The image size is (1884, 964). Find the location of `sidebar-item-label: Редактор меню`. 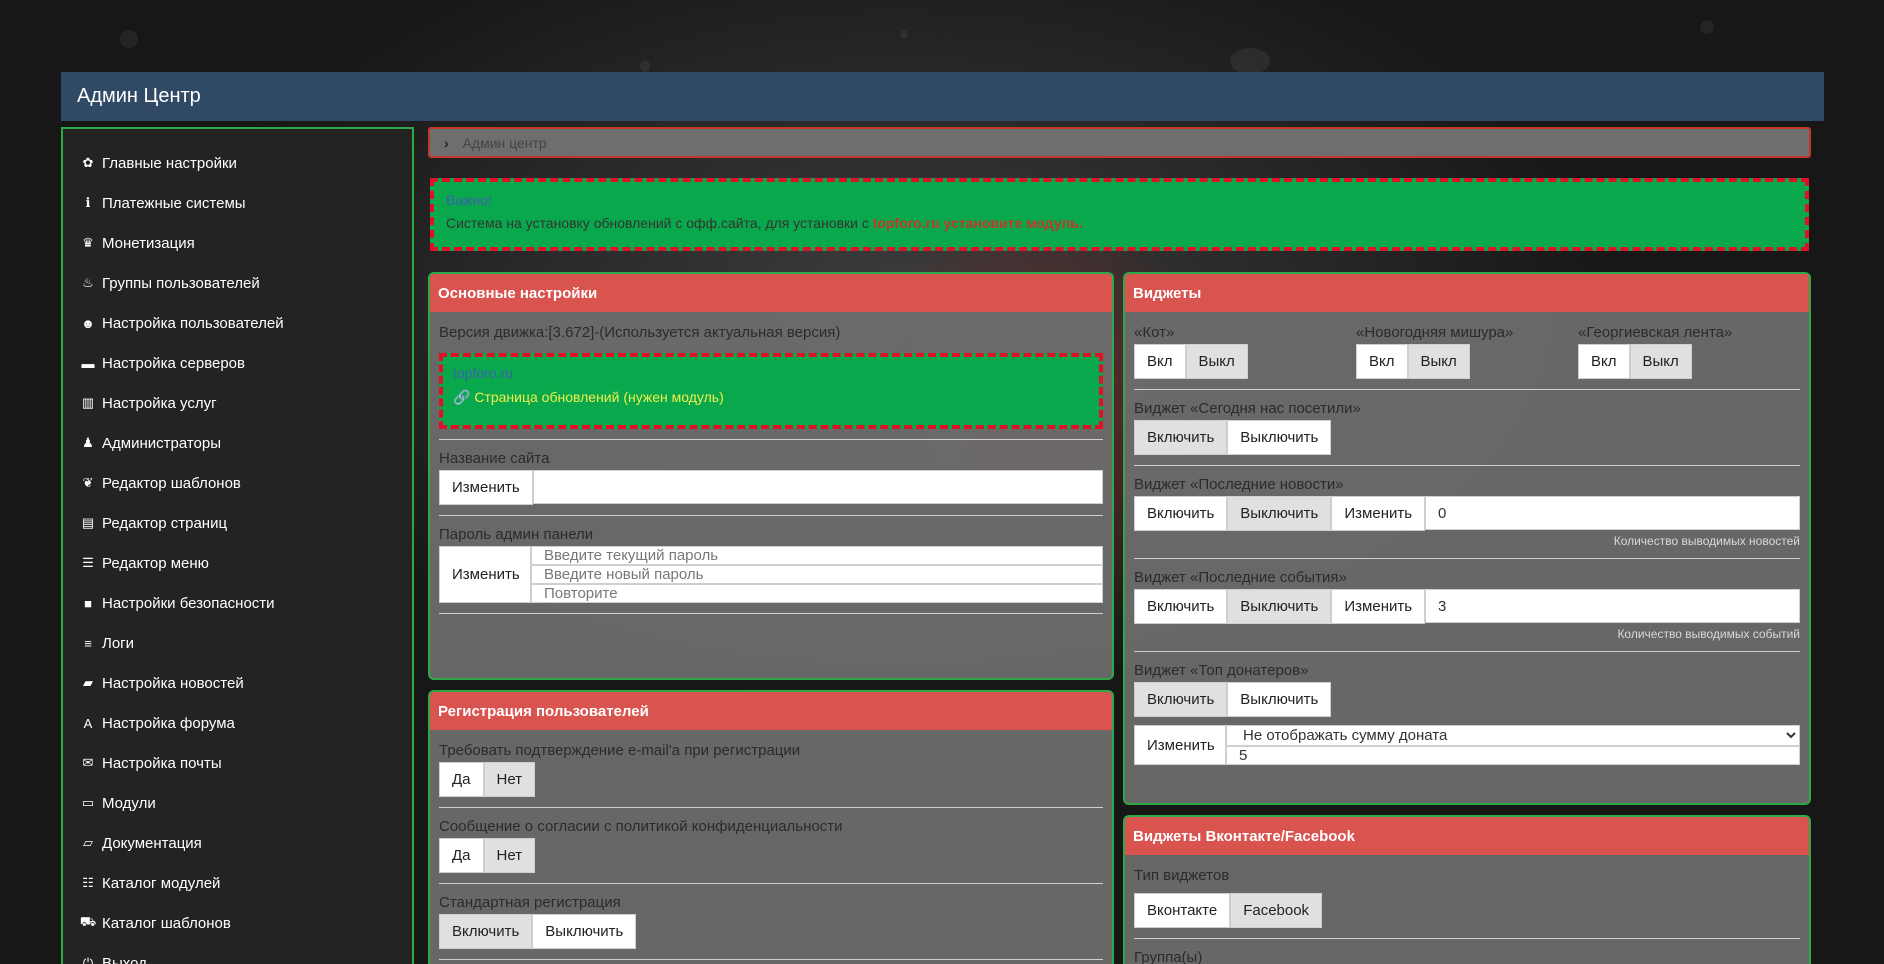

sidebar-item-label: Редактор меню is located at coordinates (155, 563).